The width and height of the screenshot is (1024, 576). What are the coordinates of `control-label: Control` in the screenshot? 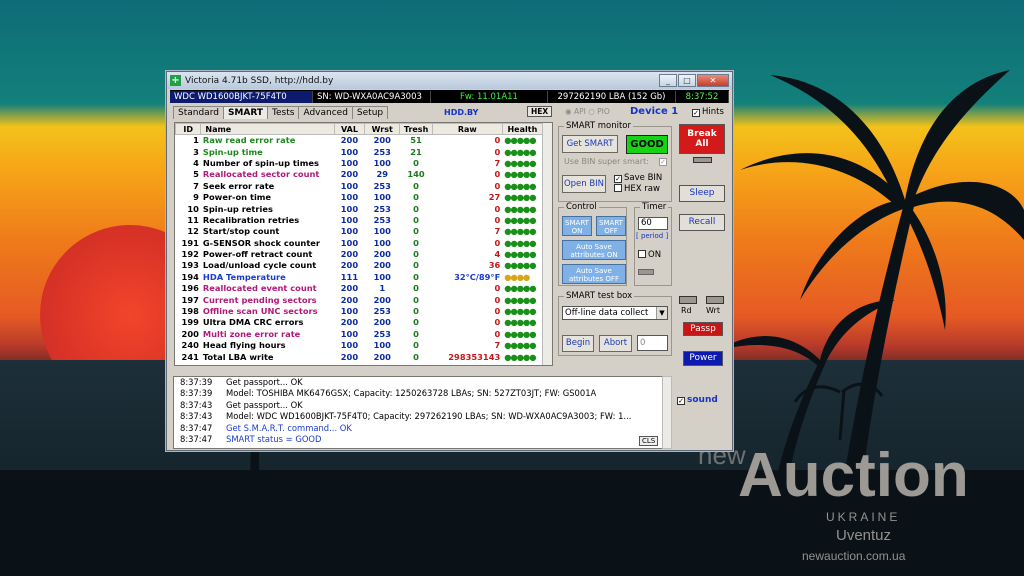 It's located at (581, 207).